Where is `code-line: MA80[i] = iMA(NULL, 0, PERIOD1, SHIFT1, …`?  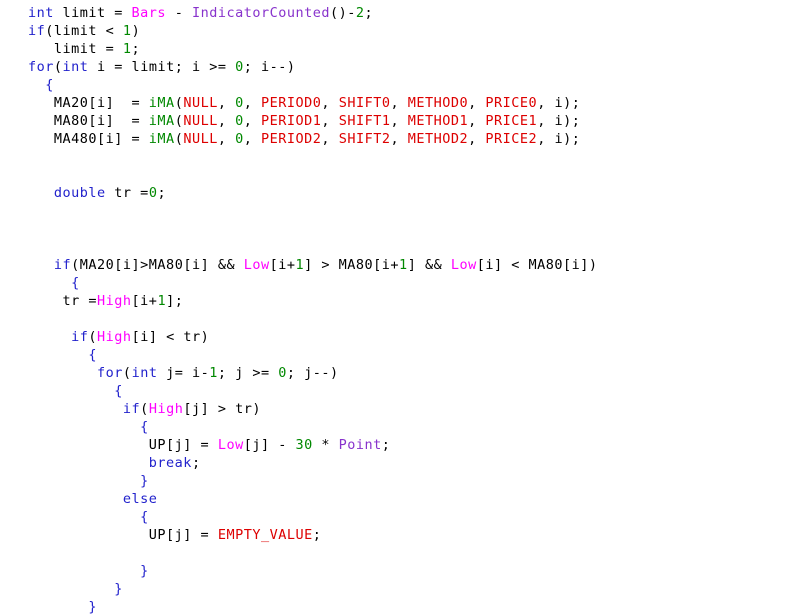 code-line: MA80[i] = iMA(NULL, 0, PERIOD1, SHIFT1, … is located at coordinates (400, 121).